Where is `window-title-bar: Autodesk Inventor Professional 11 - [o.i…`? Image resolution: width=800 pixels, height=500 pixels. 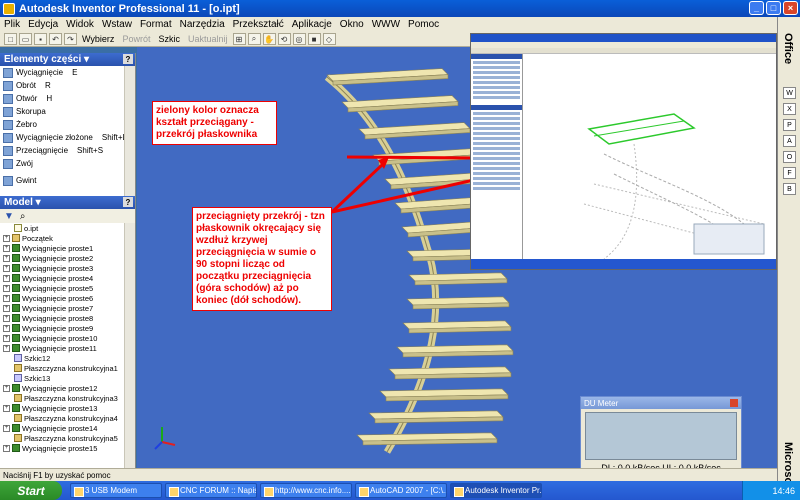
window-title-bar: Autodesk Inventor Professional 11 - [o.i… is located at coordinates (400, 8).